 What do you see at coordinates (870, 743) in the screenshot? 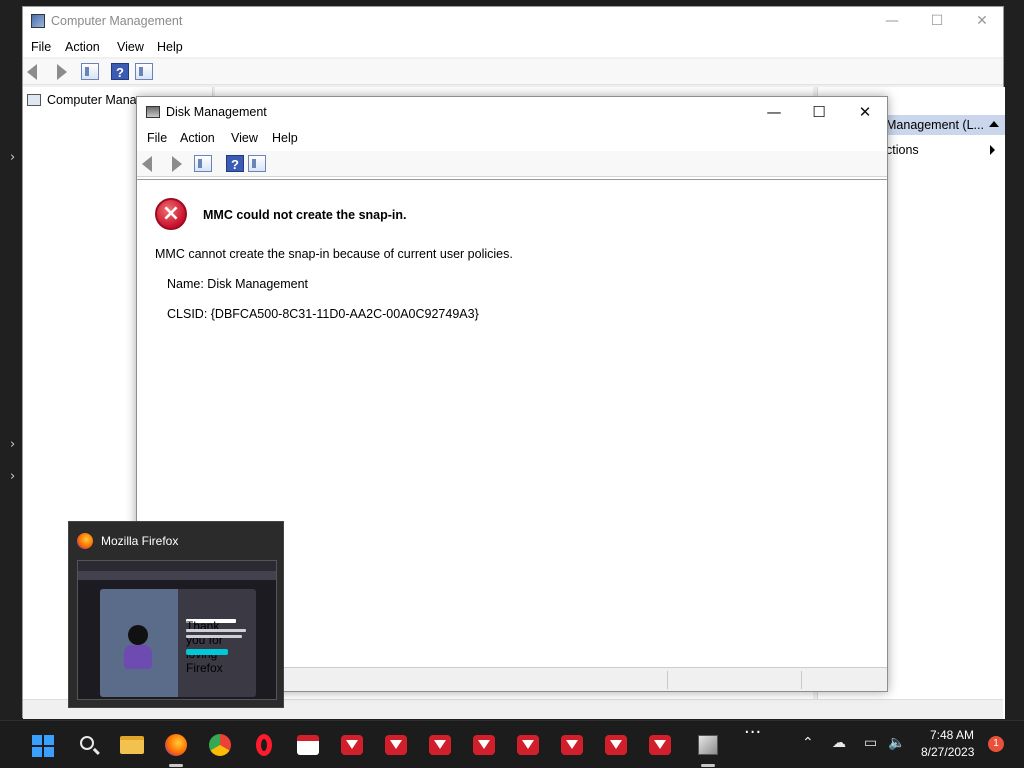
I see `network-icon: ▭` at bounding box center [870, 743].